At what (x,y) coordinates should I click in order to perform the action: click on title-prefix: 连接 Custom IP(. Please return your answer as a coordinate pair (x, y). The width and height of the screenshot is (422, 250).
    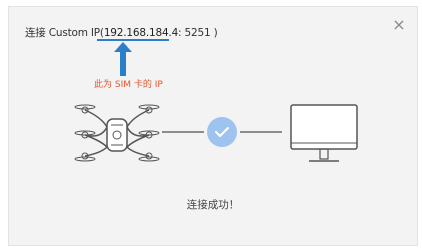
    Looking at the image, I should click on (64, 33).